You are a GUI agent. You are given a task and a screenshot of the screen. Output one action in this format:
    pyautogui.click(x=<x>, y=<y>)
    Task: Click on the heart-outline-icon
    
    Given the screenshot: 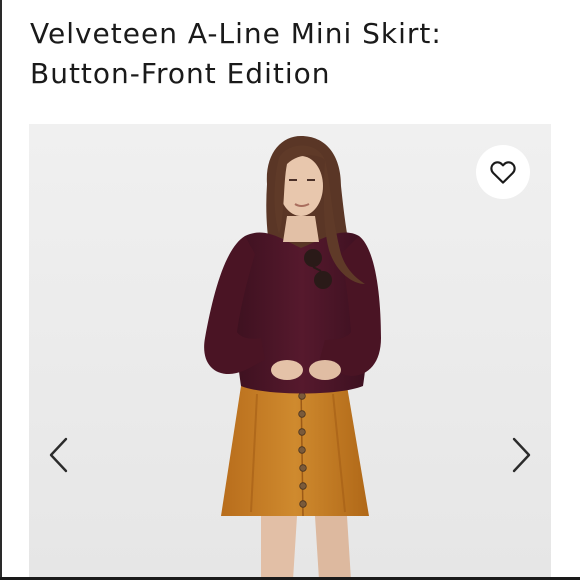 What is the action you would take?
    pyautogui.click(x=503, y=172)
    